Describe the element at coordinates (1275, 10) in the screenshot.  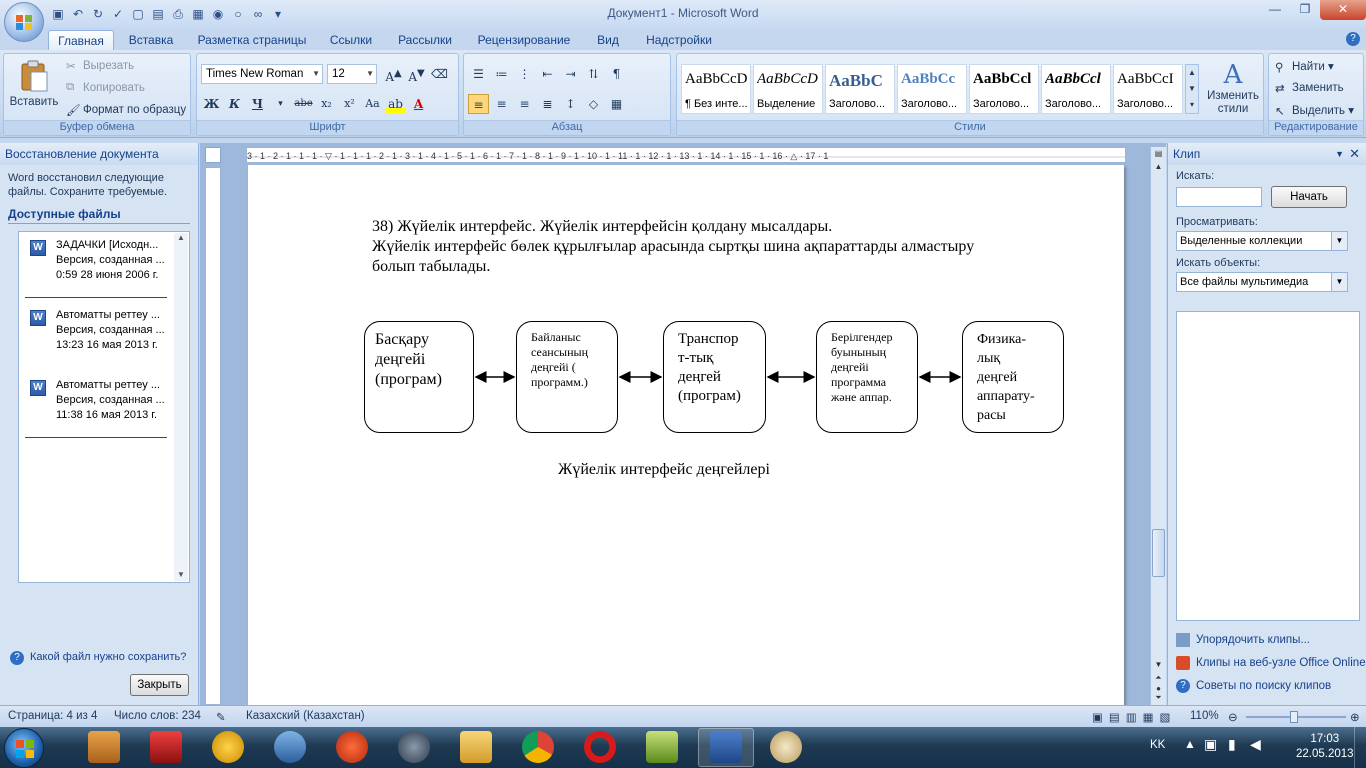
I see `minimize-button: —` at that location.